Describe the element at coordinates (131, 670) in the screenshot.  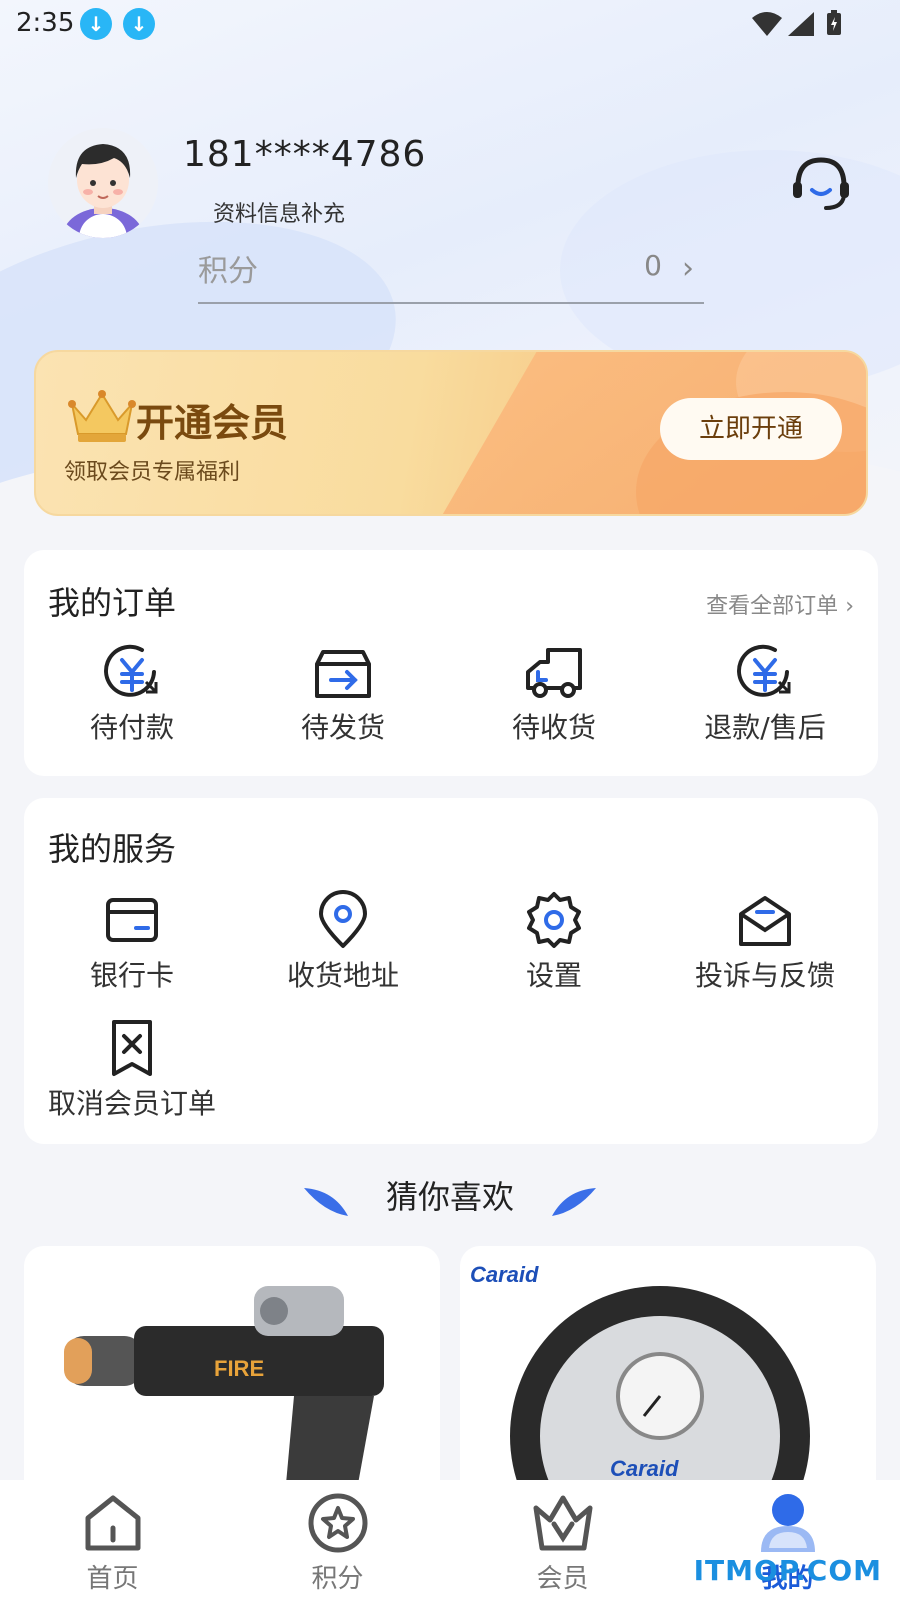
I see `payment-pending-icon` at that location.